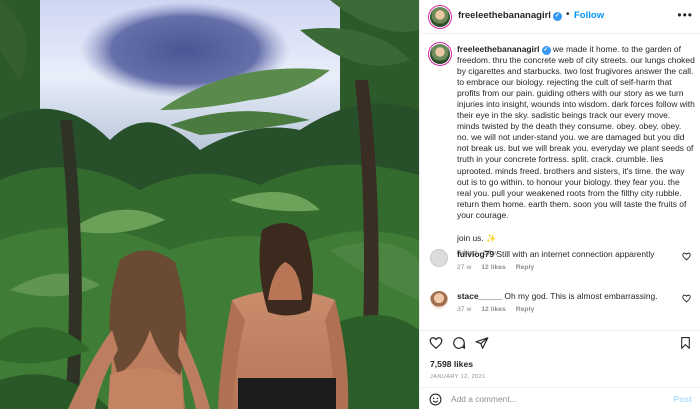 The height and width of the screenshot is (409, 700). I want to click on post-header: freeleethebananagirl ✓ • Follow •••, so click(560, 17).